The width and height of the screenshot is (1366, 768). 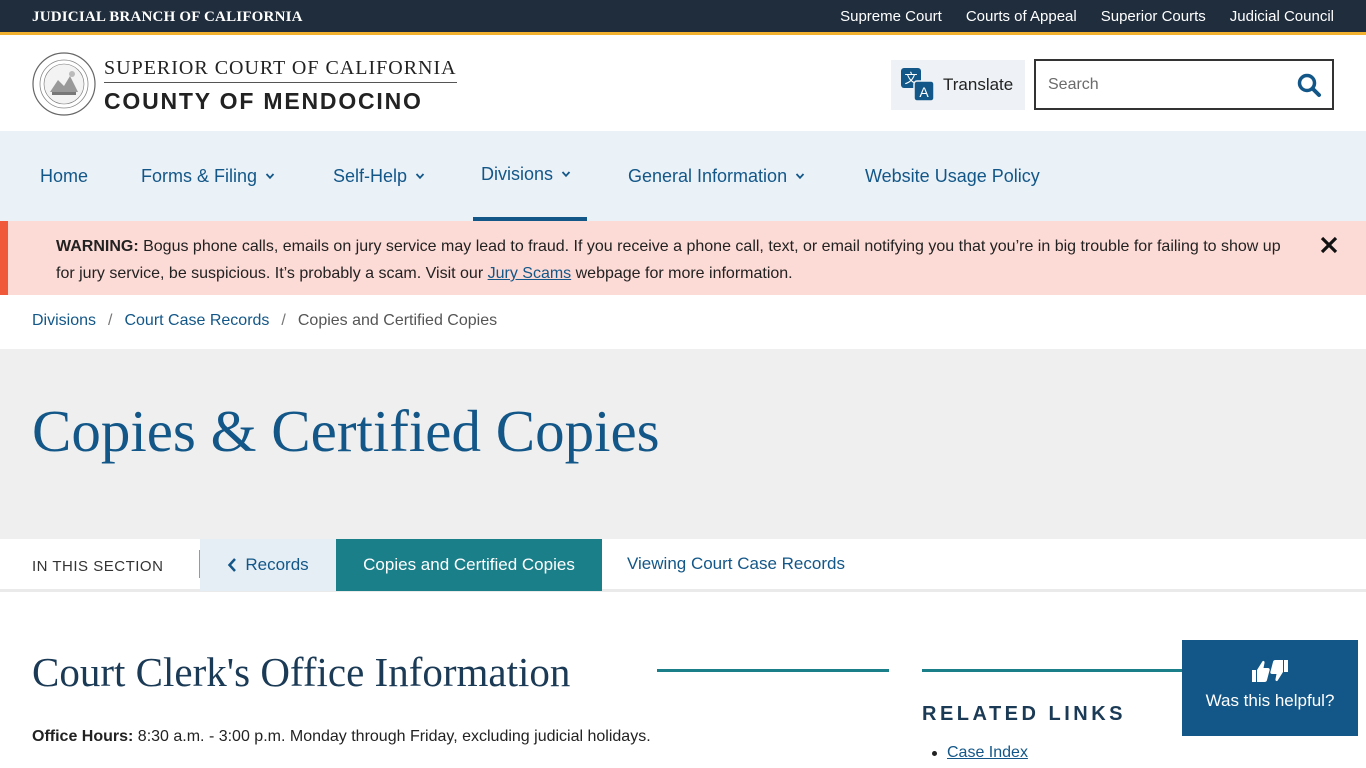 I want to click on breadcrumb-current: Copies and Certified Copies, so click(x=397, y=320).